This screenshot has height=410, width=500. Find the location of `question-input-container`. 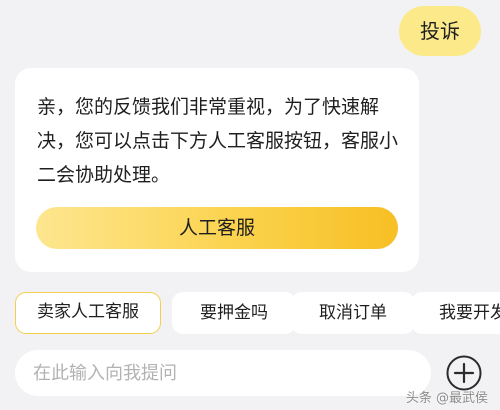

question-input-container is located at coordinates (223, 373).